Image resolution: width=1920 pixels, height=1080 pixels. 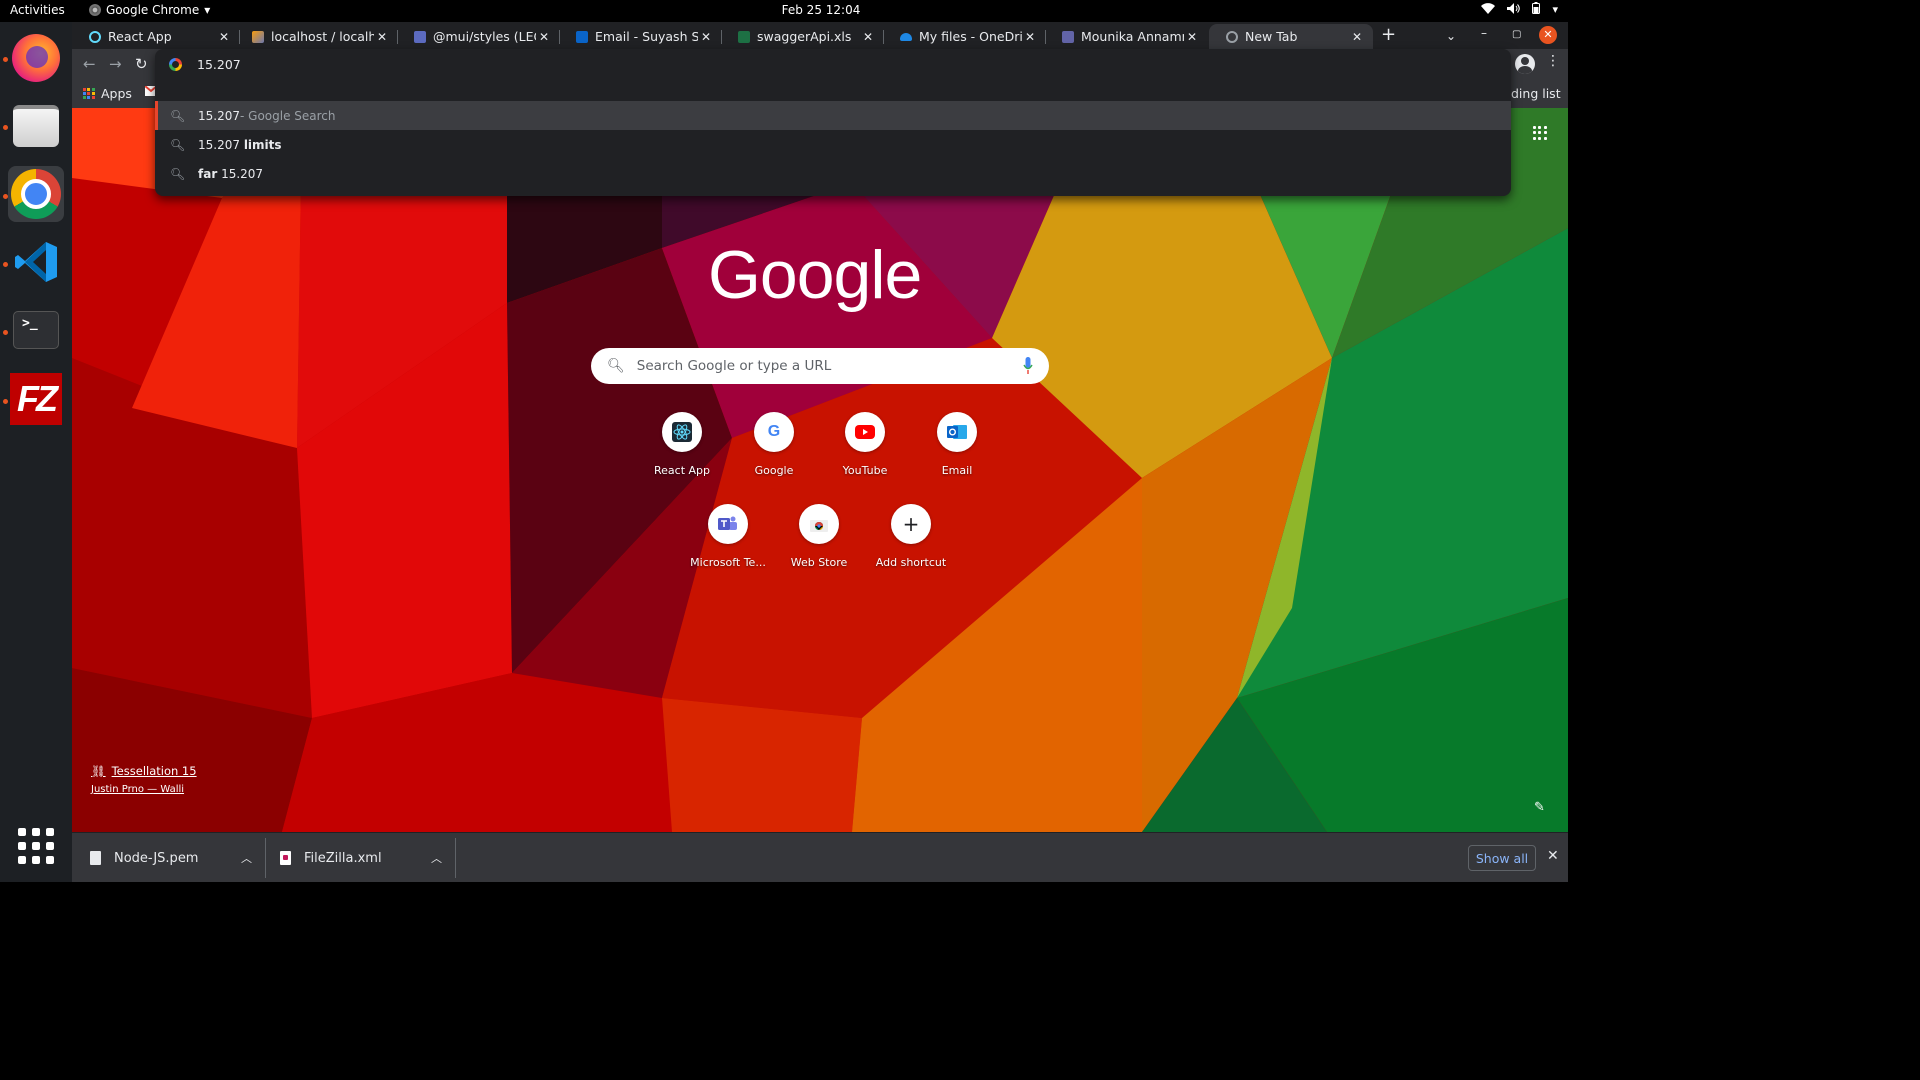 I want to click on chrome-icon, so click(x=36, y=194).